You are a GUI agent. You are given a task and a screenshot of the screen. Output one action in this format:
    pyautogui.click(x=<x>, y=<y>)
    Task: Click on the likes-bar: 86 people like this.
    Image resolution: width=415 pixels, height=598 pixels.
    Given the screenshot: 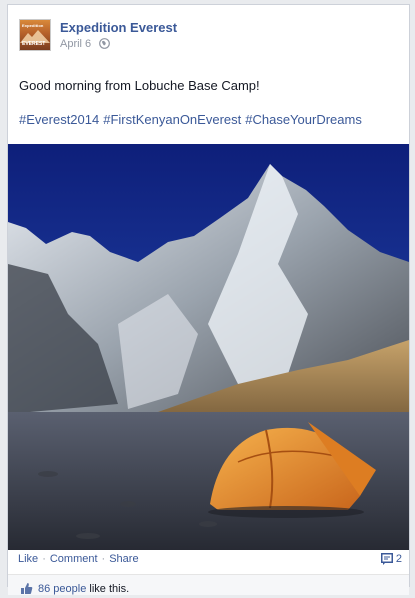 What is the action you would take?
    pyautogui.click(x=208, y=584)
    